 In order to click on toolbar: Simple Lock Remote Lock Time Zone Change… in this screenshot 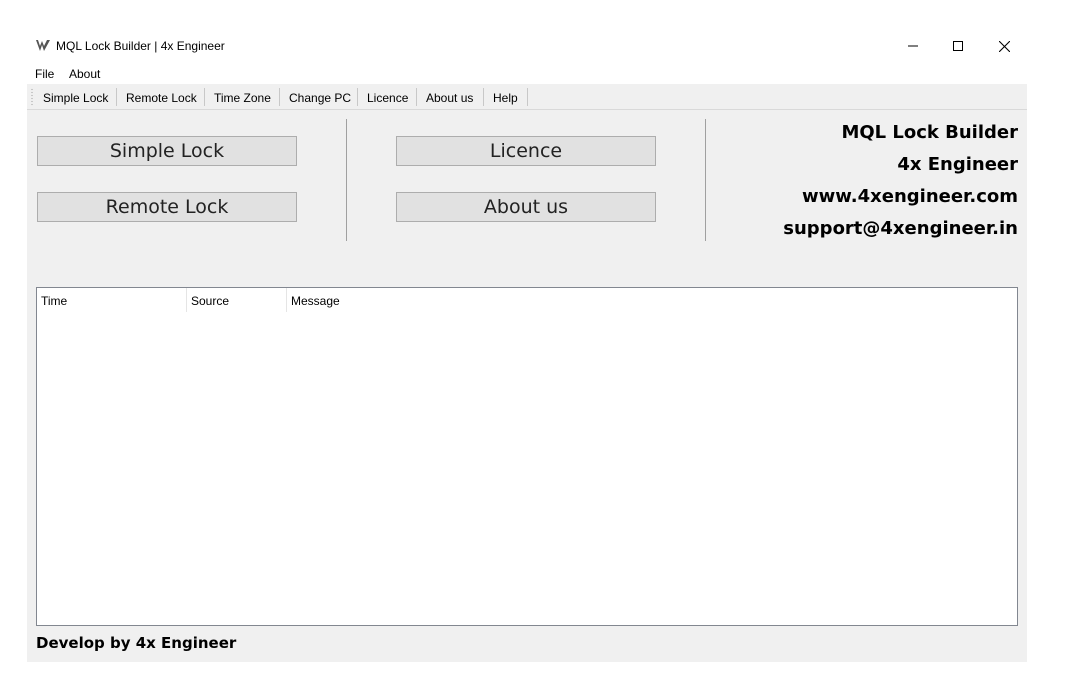, I will do `click(527, 97)`.